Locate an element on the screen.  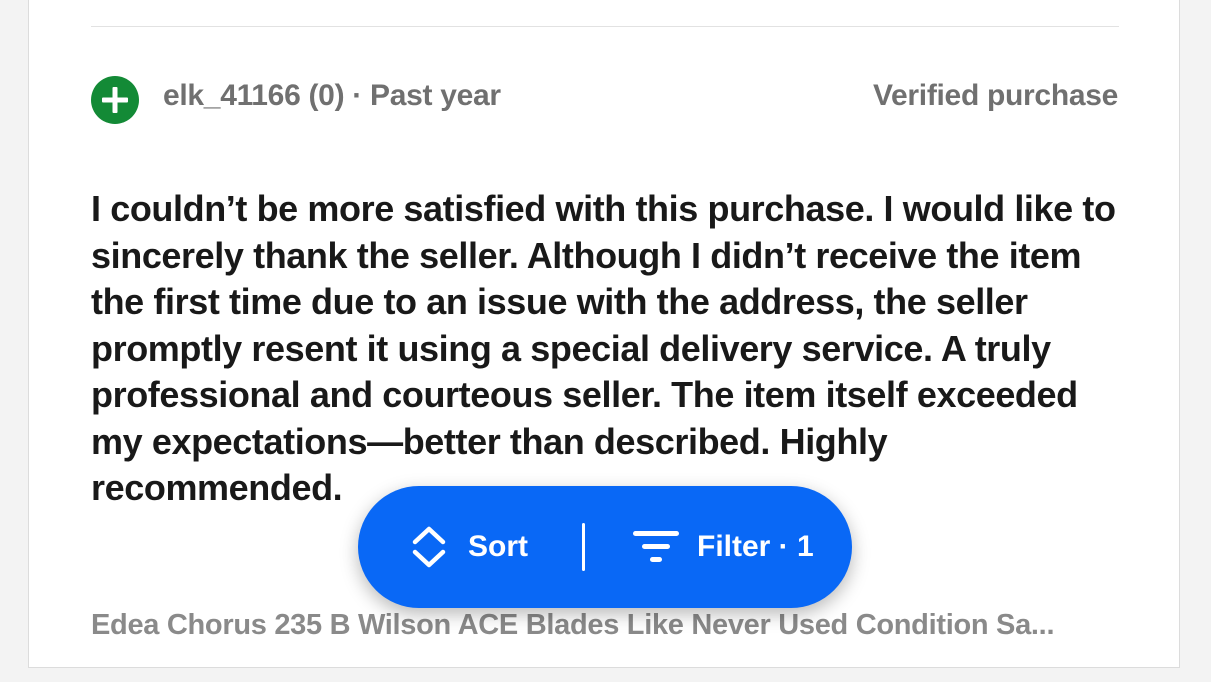
sort-button: Sort is located at coordinates (470, 547).